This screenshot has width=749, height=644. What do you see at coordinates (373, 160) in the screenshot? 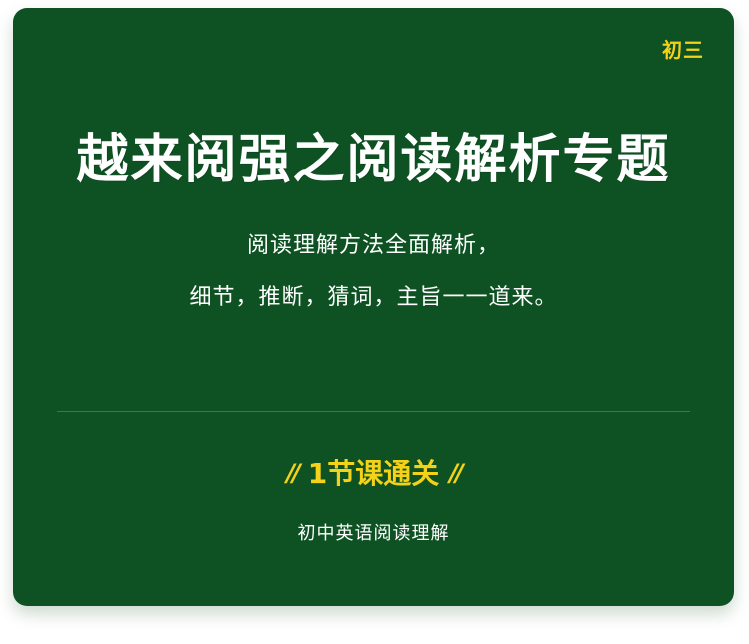
I see `page-title: 越来阅强之阅读解析专题` at bounding box center [373, 160].